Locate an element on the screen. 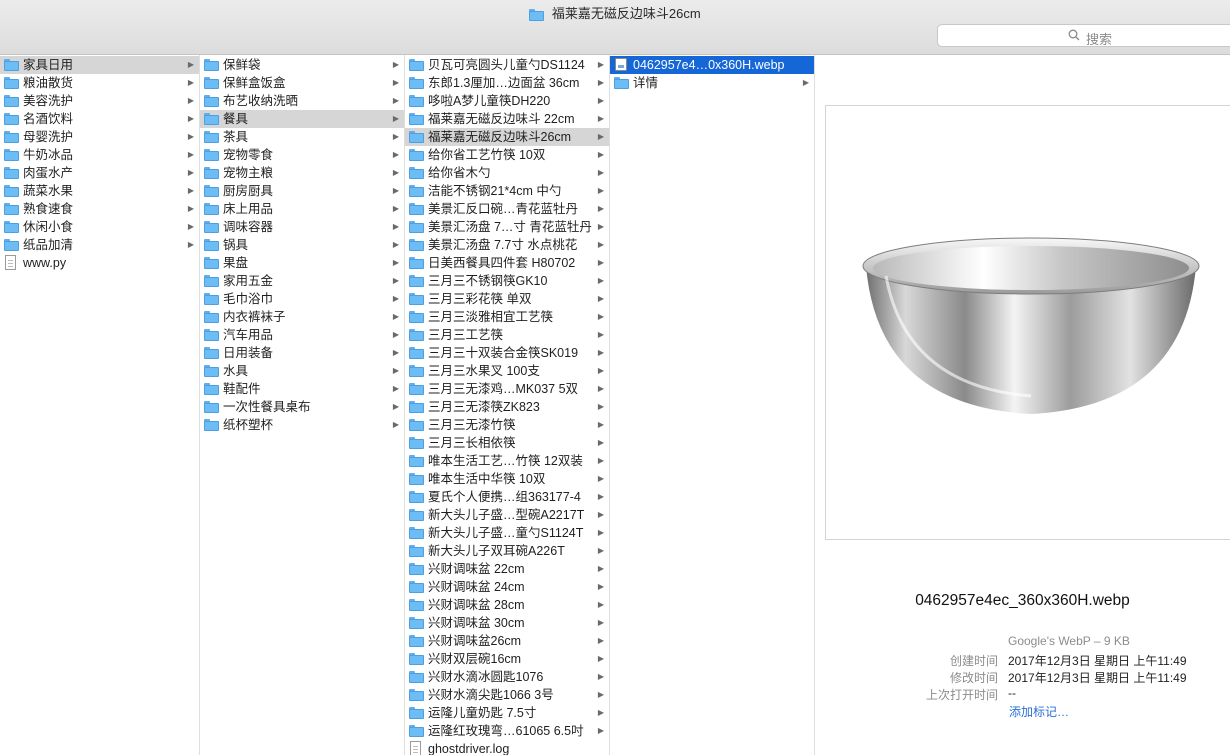 This screenshot has width=1230, height=755. folder-row: 肉蛋水产 ▶ is located at coordinates (99, 173).